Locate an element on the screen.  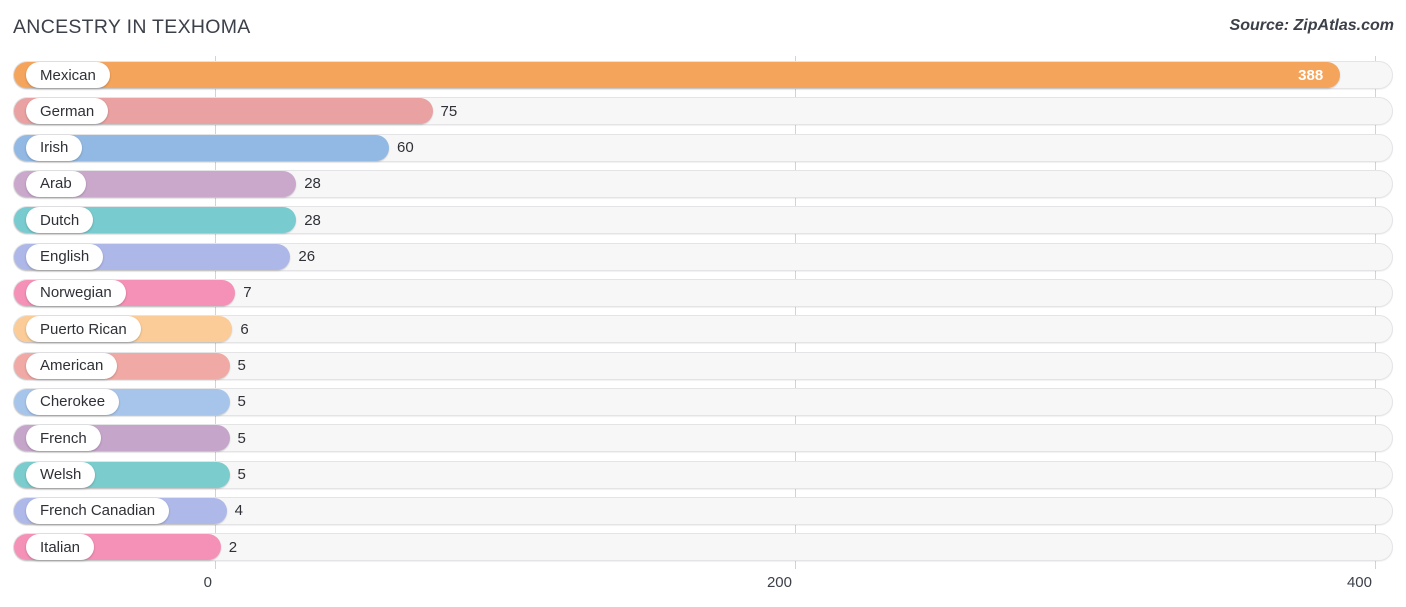
bar-row: Welsh 5 is located at coordinates (703, 475).